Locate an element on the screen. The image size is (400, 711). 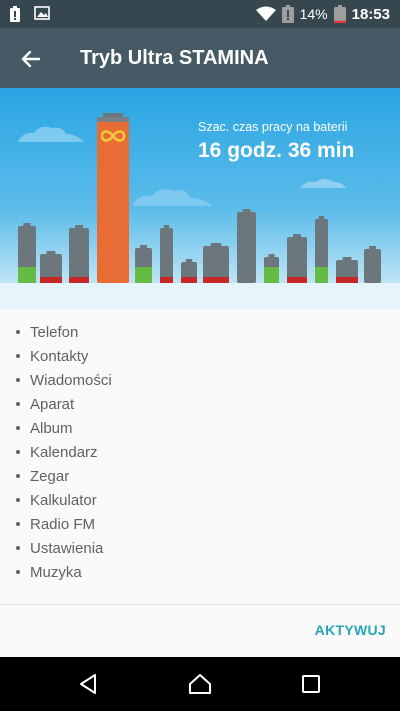
app-name: Telefon is located at coordinates (54, 332).